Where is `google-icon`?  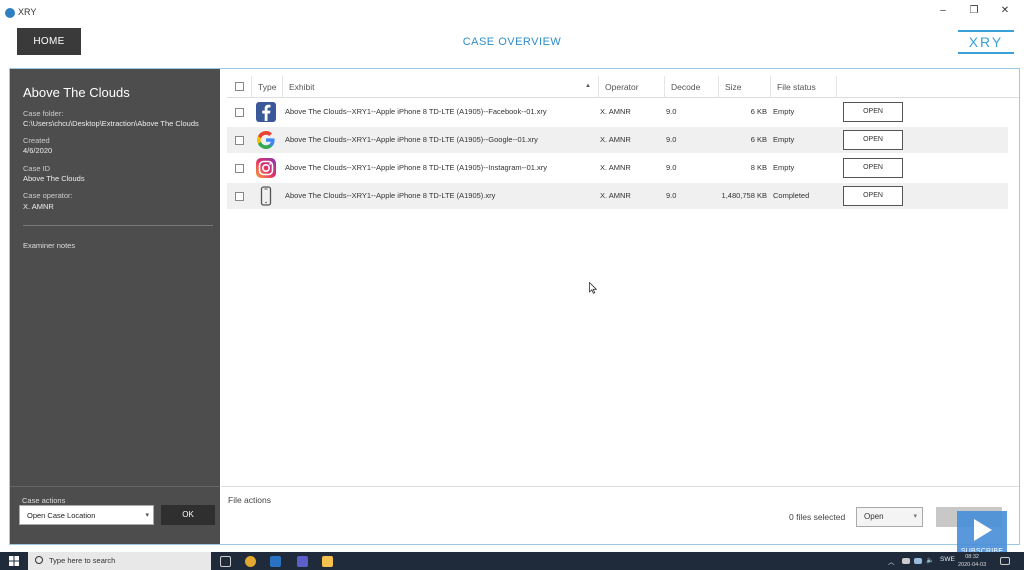
google-icon is located at coordinates (266, 140).